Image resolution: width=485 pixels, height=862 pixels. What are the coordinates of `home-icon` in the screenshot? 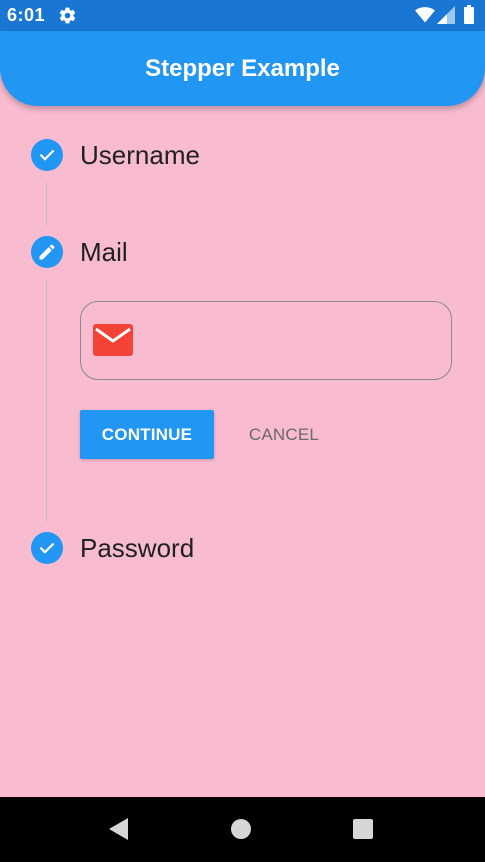 It's located at (241, 829).